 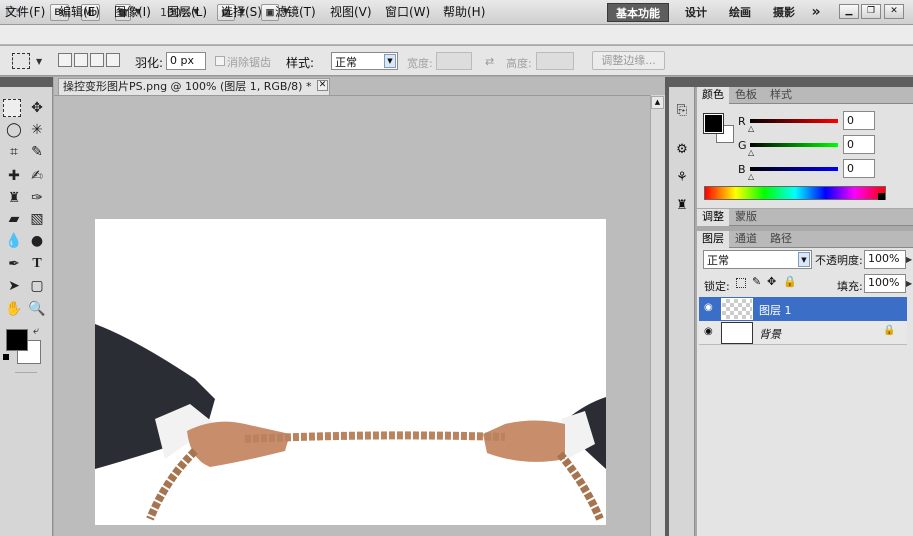 What do you see at coordinates (454, 61) in the screenshot?
I see `width-input` at bounding box center [454, 61].